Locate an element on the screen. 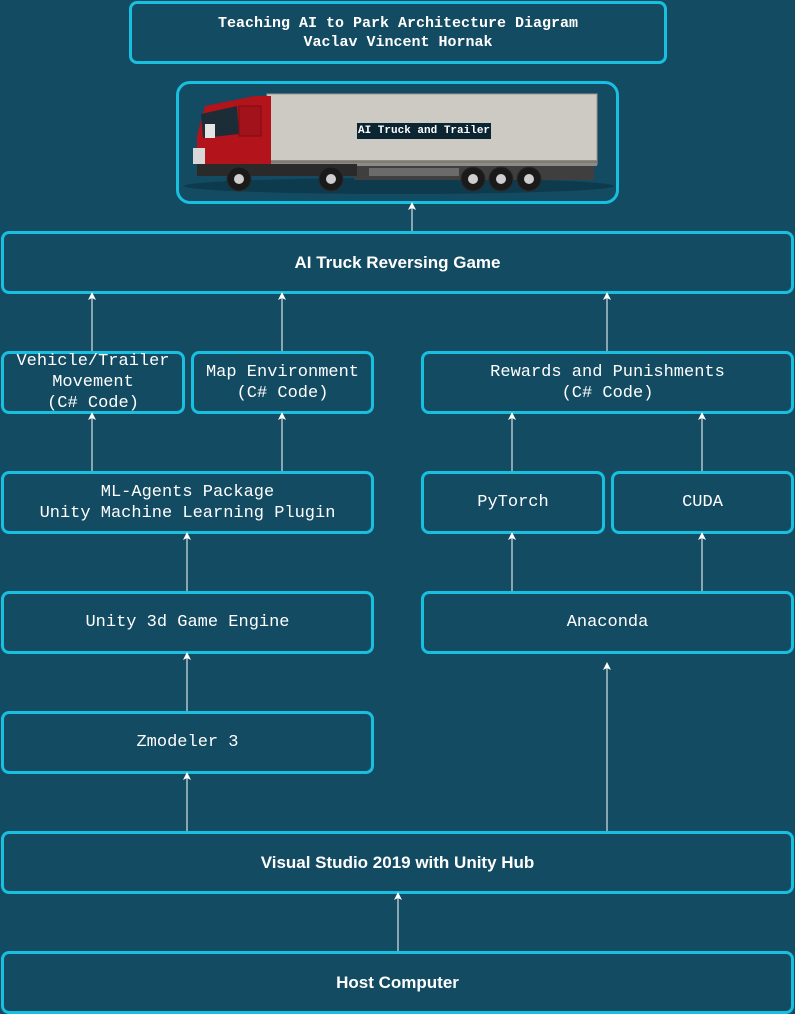 Image resolution: width=795 pixels, height=1014 pixels. unity-node: Unity 3d Game Engine is located at coordinates (187, 622).